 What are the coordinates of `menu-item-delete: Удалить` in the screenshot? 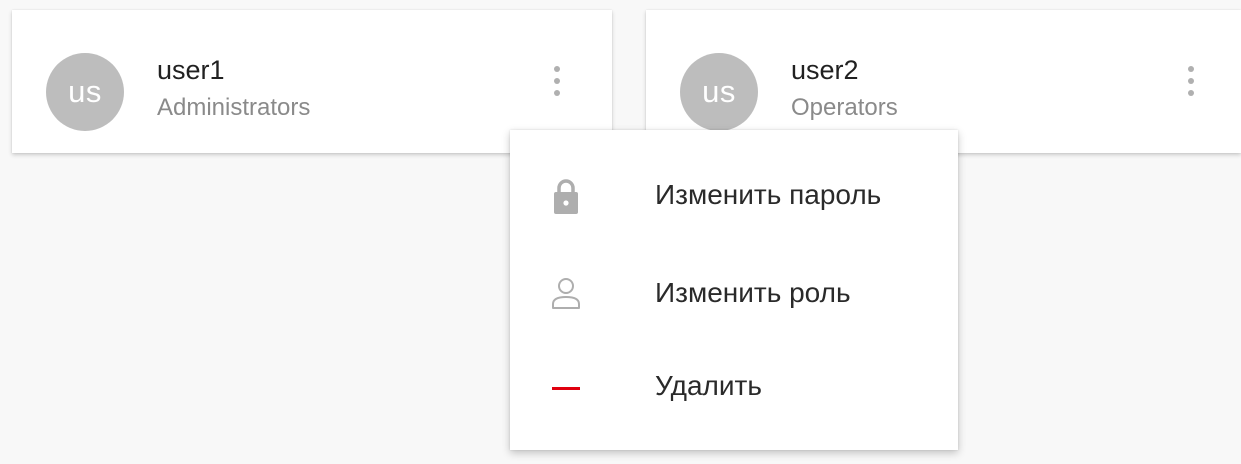 It's located at (734, 387).